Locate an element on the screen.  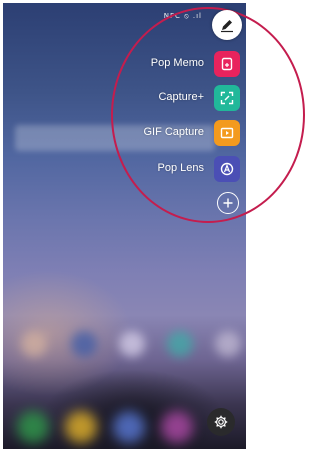
pen-button is located at coordinates (227, 25).